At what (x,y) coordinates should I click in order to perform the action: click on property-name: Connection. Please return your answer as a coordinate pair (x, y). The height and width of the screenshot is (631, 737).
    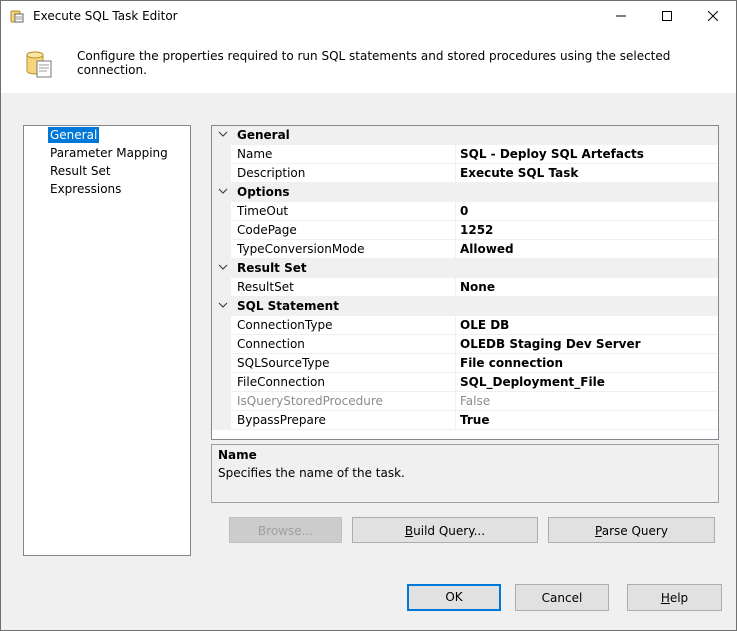
    Looking at the image, I should click on (271, 344).